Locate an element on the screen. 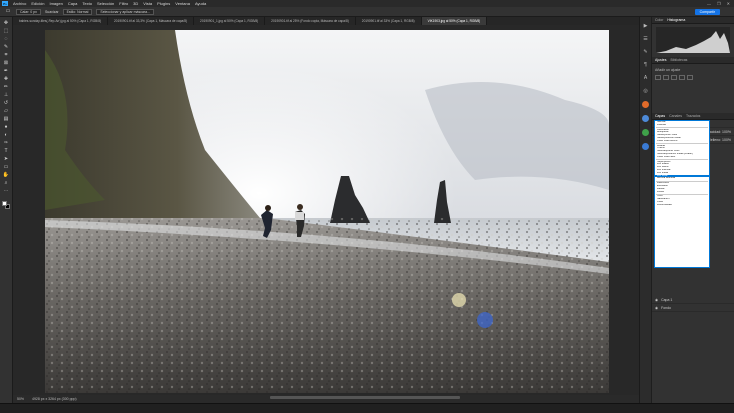  menu-vista: Vista is located at coordinates (147, 3).